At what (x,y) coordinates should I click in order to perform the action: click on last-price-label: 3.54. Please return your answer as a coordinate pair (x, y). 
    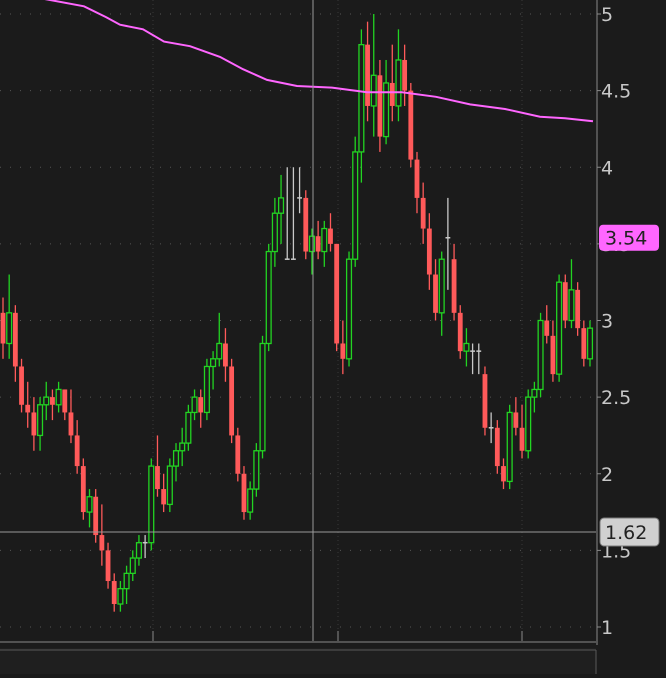
    Looking at the image, I should click on (626, 239).